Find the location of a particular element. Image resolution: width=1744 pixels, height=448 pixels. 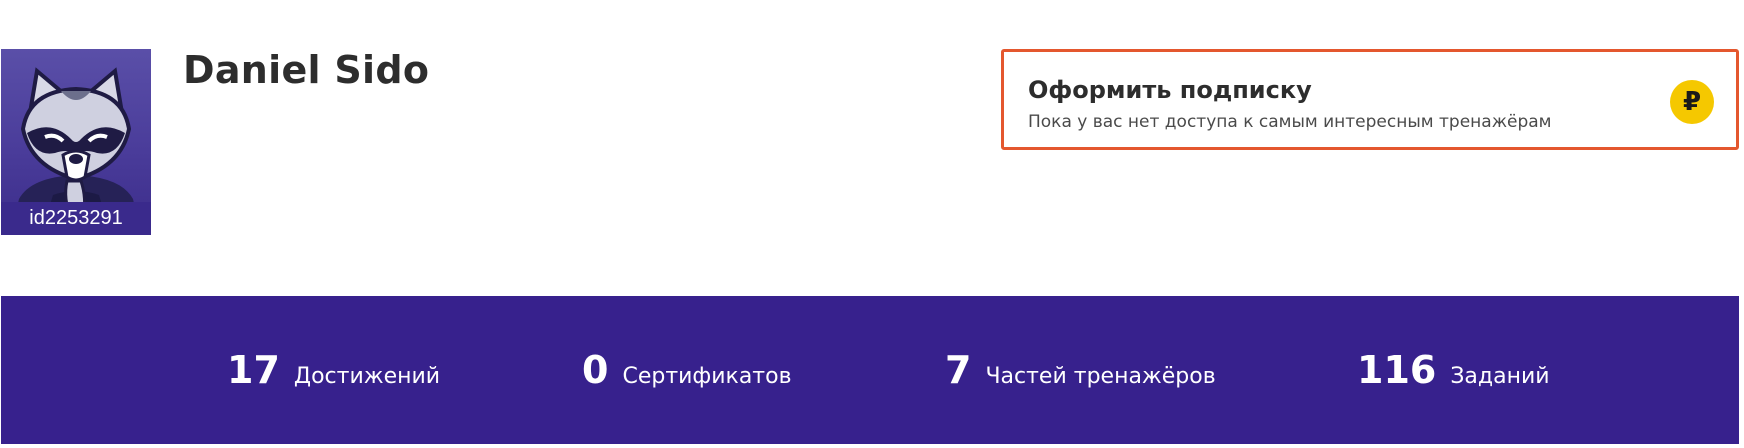

stat-trainer-parts: 7 Частей тренажёров is located at coordinates (1080, 370).